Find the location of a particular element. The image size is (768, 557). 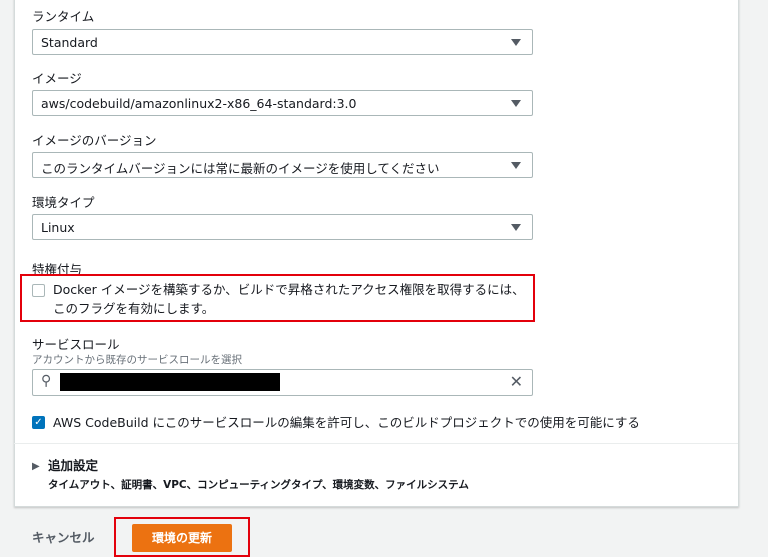

update-environment-button: 環境の更新 is located at coordinates (182, 538).